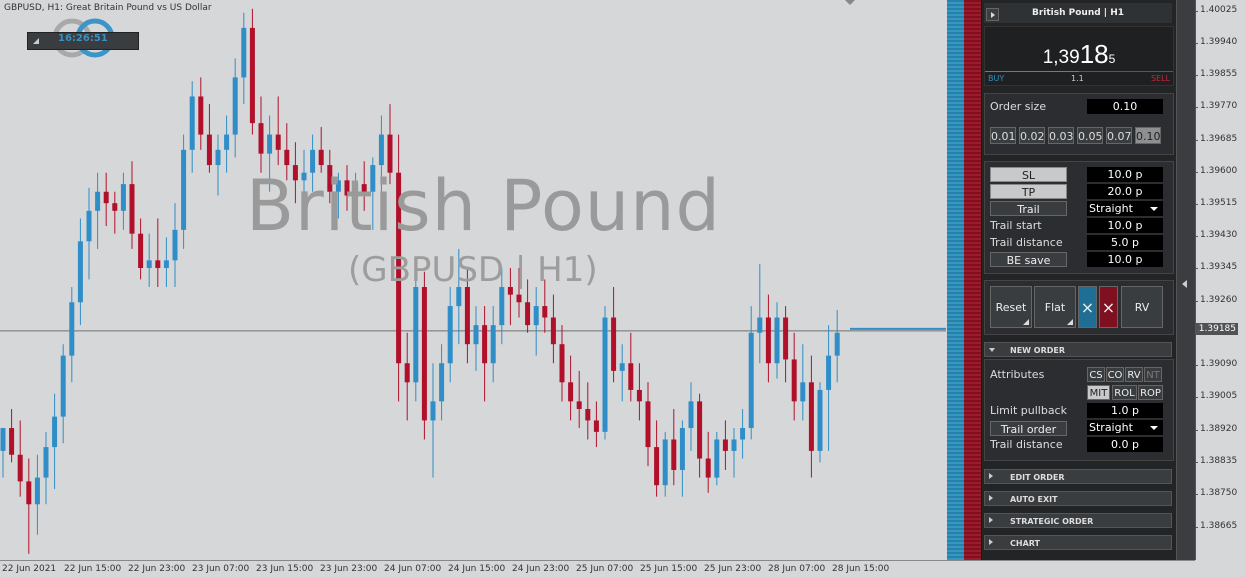 The image size is (1245, 577). What do you see at coordinates (1087, 307) in the screenshot?
I see `close-buy-button: ×` at bounding box center [1087, 307].